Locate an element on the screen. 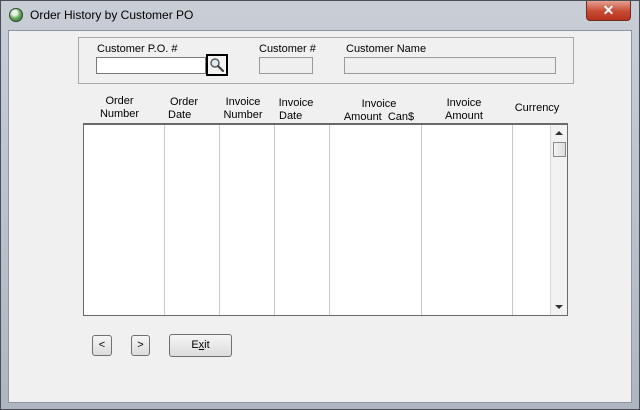  col-header-order-number: Order Number is located at coordinates (119, 108).